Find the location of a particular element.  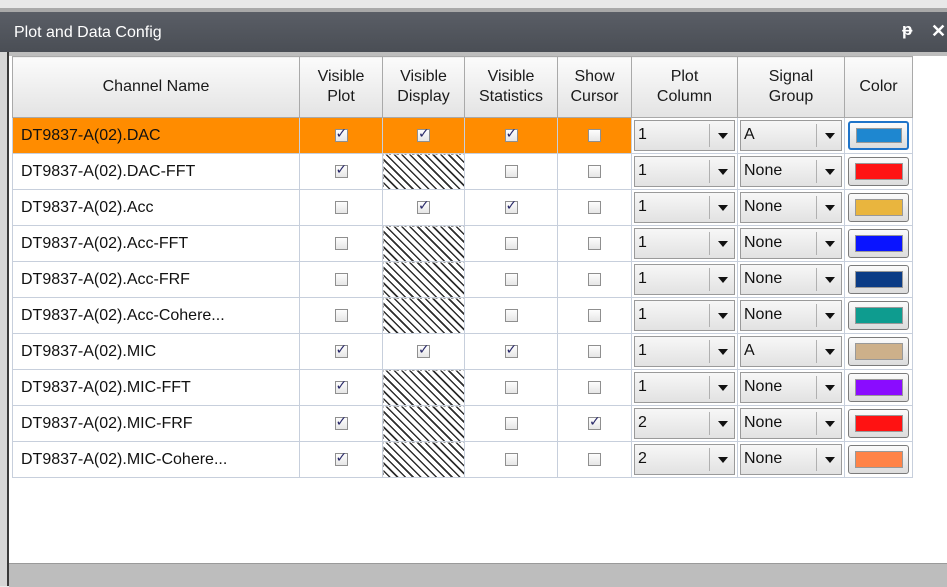

visible-display-cell is located at coordinates (423, 351).